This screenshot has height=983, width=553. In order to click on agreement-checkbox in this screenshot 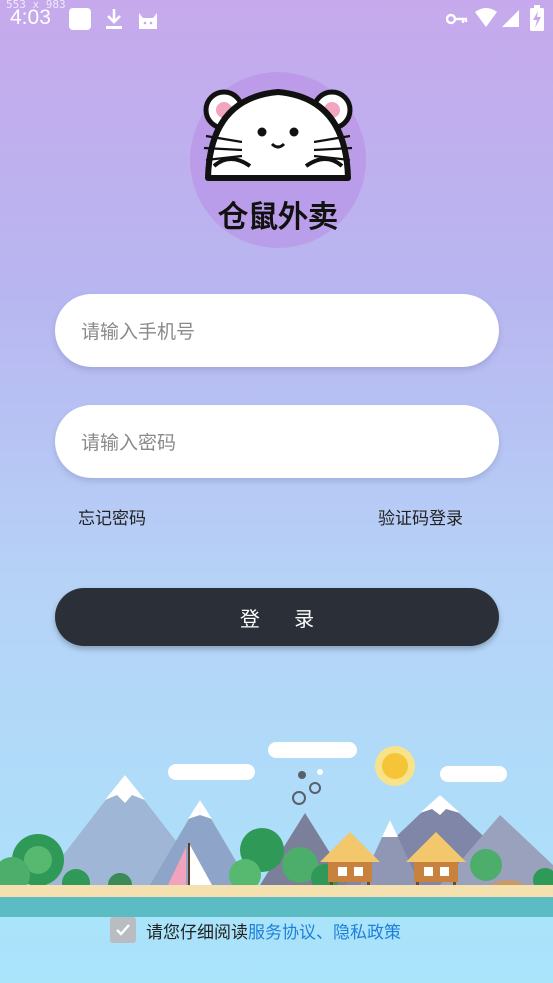, I will do `click(123, 930)`.